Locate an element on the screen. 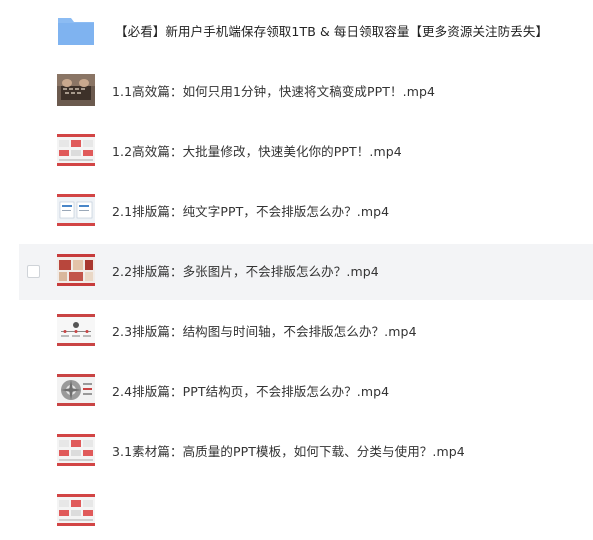 Image resolution: width=593 pixels, height=540 pixels. file-row: 2.4排版篇：PPT结构页，不会排版怎么办？.mp4 is located at coordinates (306, 392).